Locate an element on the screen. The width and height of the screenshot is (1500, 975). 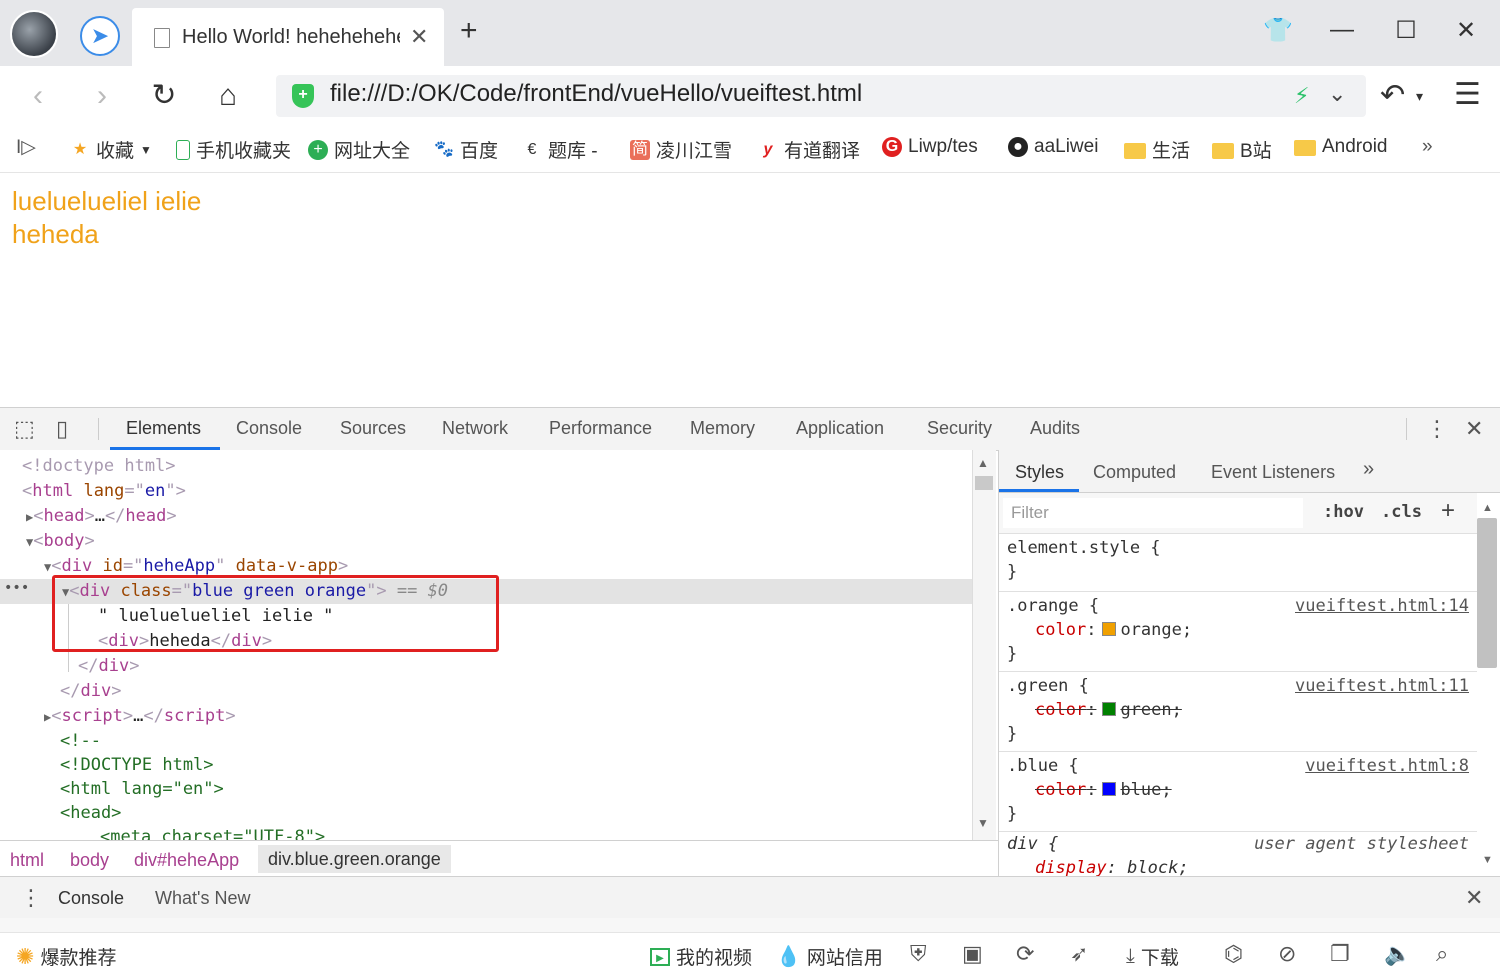
elements-scrollbar is located at coordinates (984, 645).